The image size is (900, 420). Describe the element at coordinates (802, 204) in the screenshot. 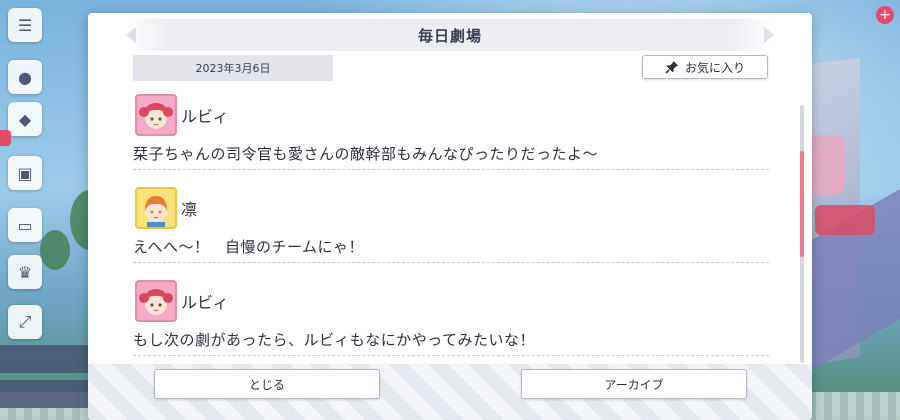

I see `scrollbar-thumb` at that location.